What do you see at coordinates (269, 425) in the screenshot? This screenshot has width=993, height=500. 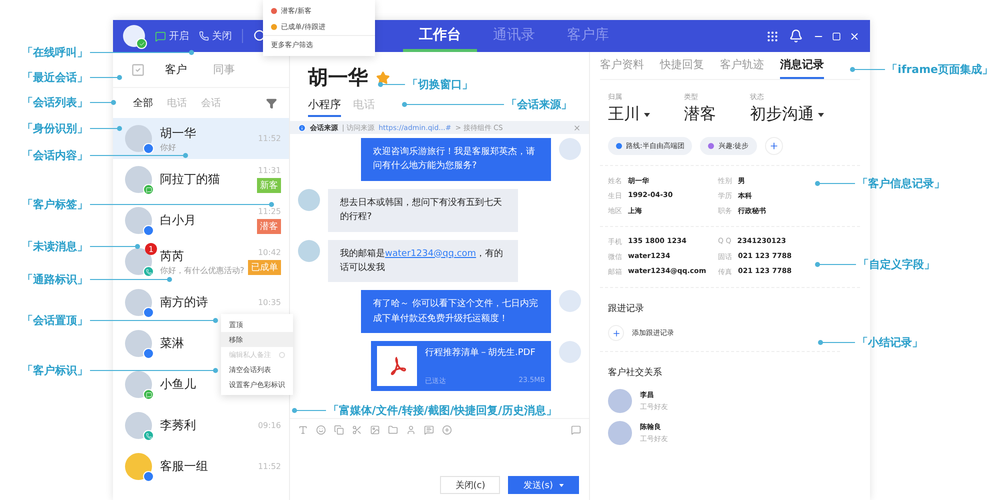 I see `session-time: 09:16` at bounding box center [269, 425].